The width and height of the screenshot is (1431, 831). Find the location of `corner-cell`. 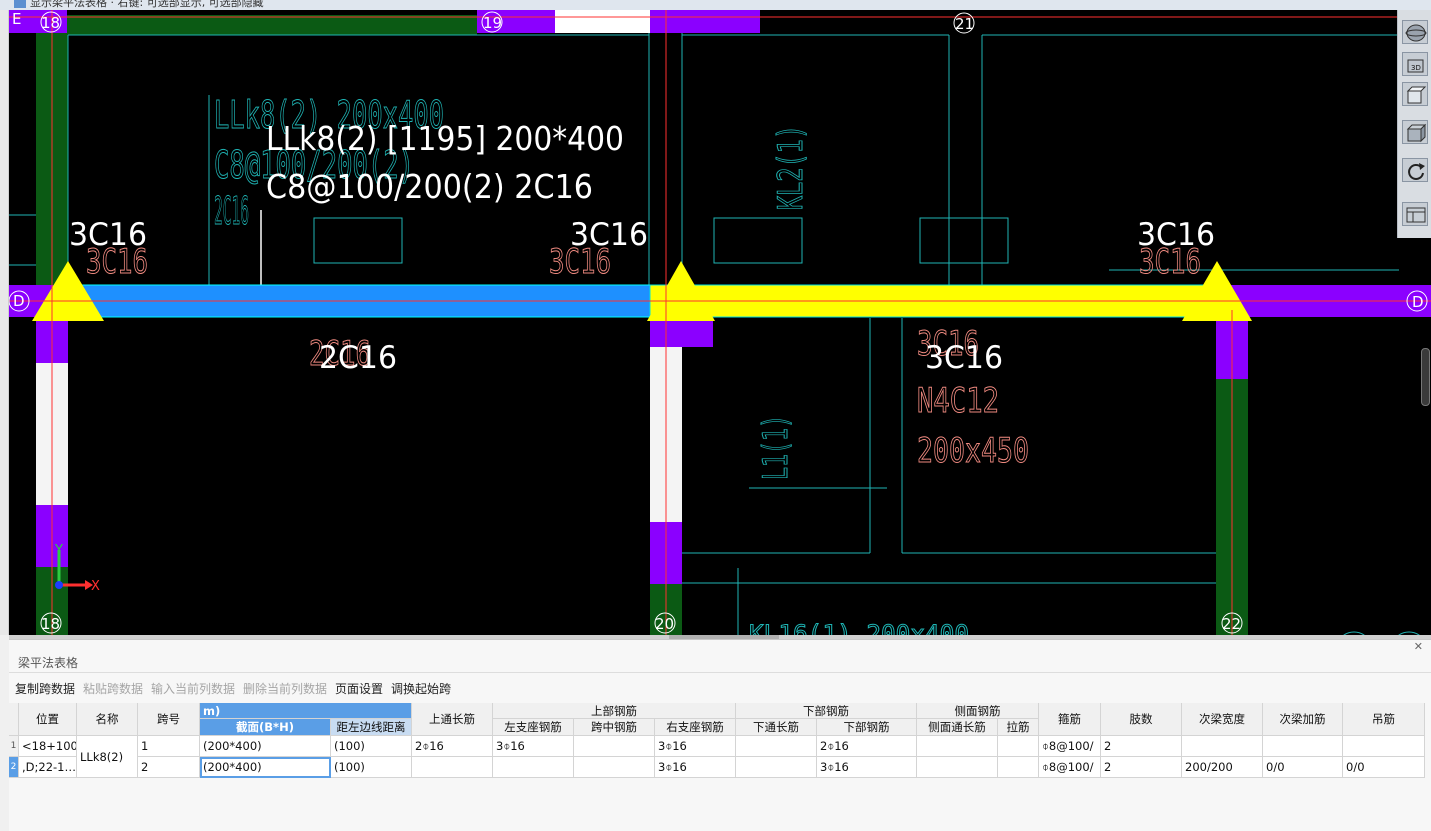

corner-cell is located at coordinates (14, 719).